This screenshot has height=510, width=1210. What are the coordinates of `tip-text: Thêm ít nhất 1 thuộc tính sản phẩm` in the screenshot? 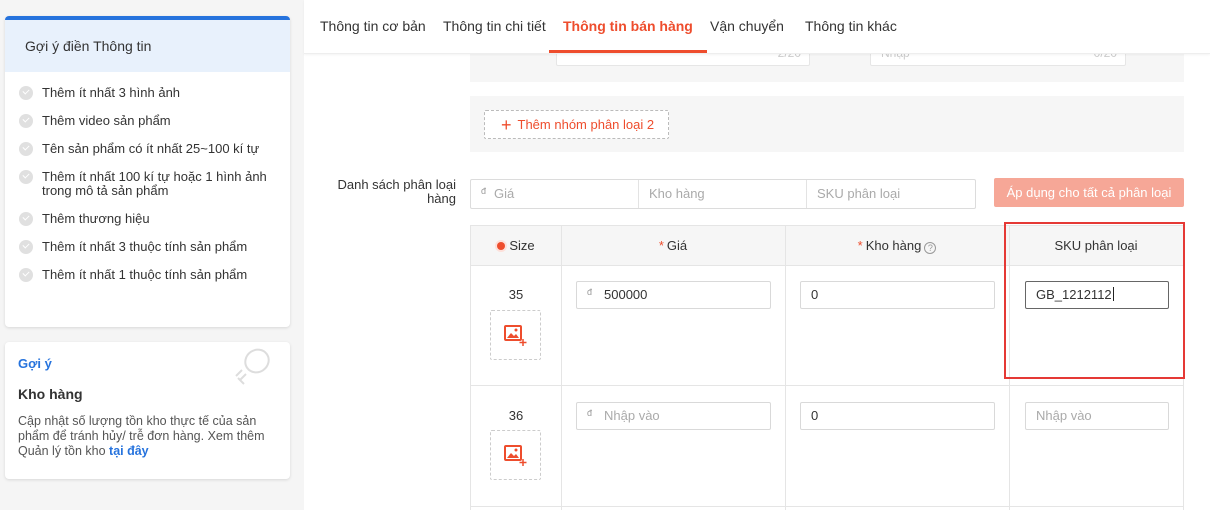 It's located at (145, 274).